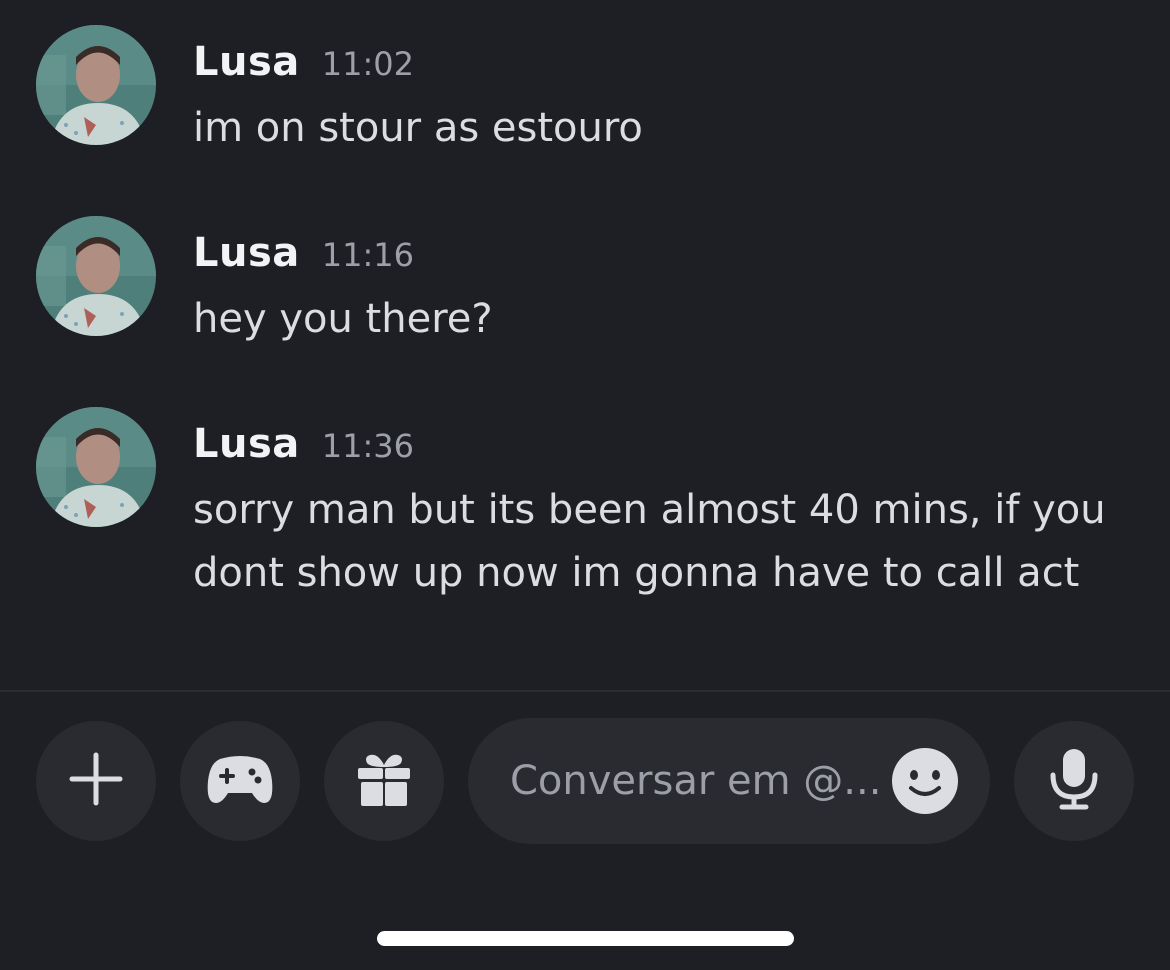 Image resolution: width=1170 pixels, height=970 pixels. What do you see at coordinates (303, 444) in the screenshot?
I see `message-header: Lusa 11:36` at bounding box center [303, 444].